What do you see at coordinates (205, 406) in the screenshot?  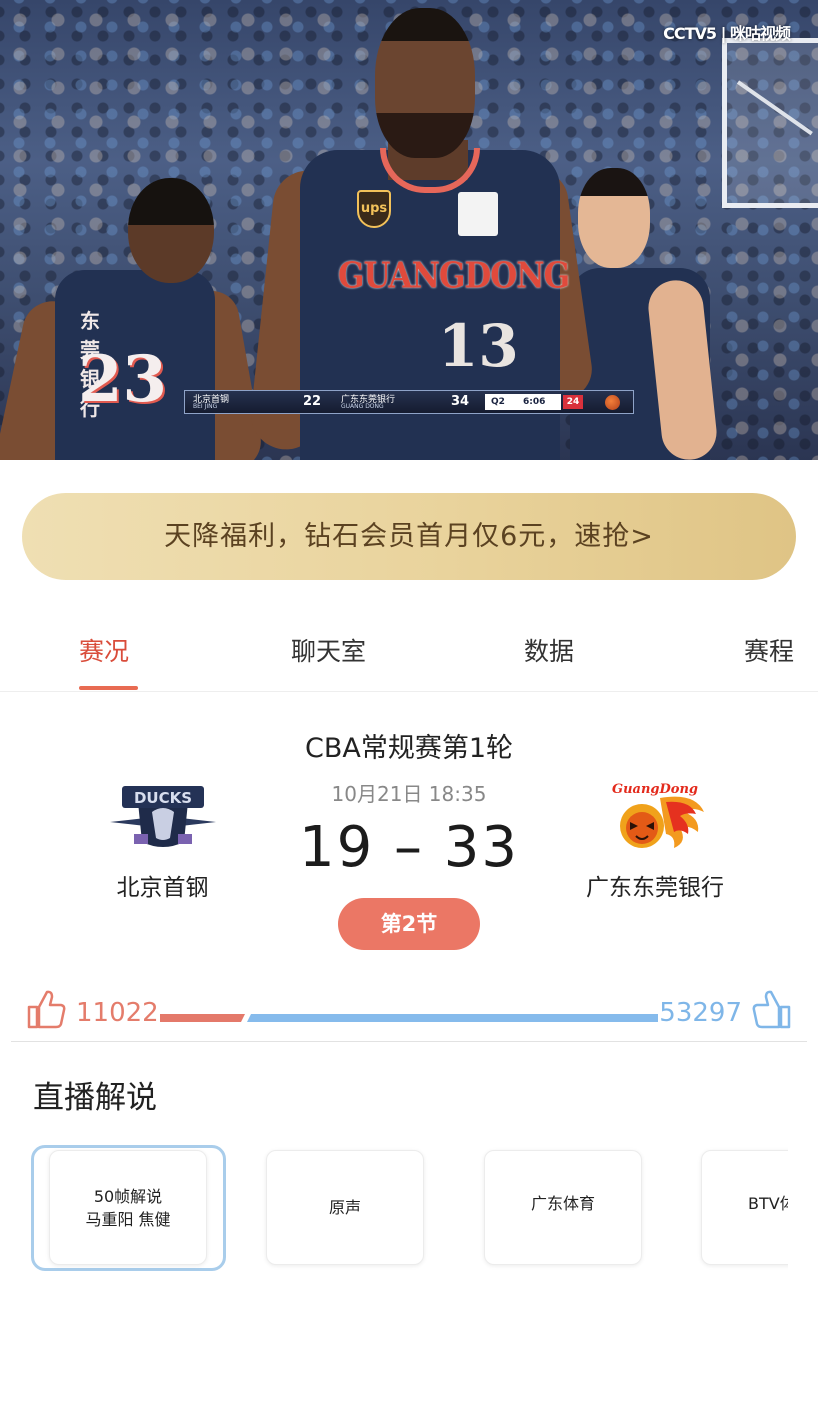 I see `scorebug-home-name-en: BEI JING` at bounding box center [205, 406].